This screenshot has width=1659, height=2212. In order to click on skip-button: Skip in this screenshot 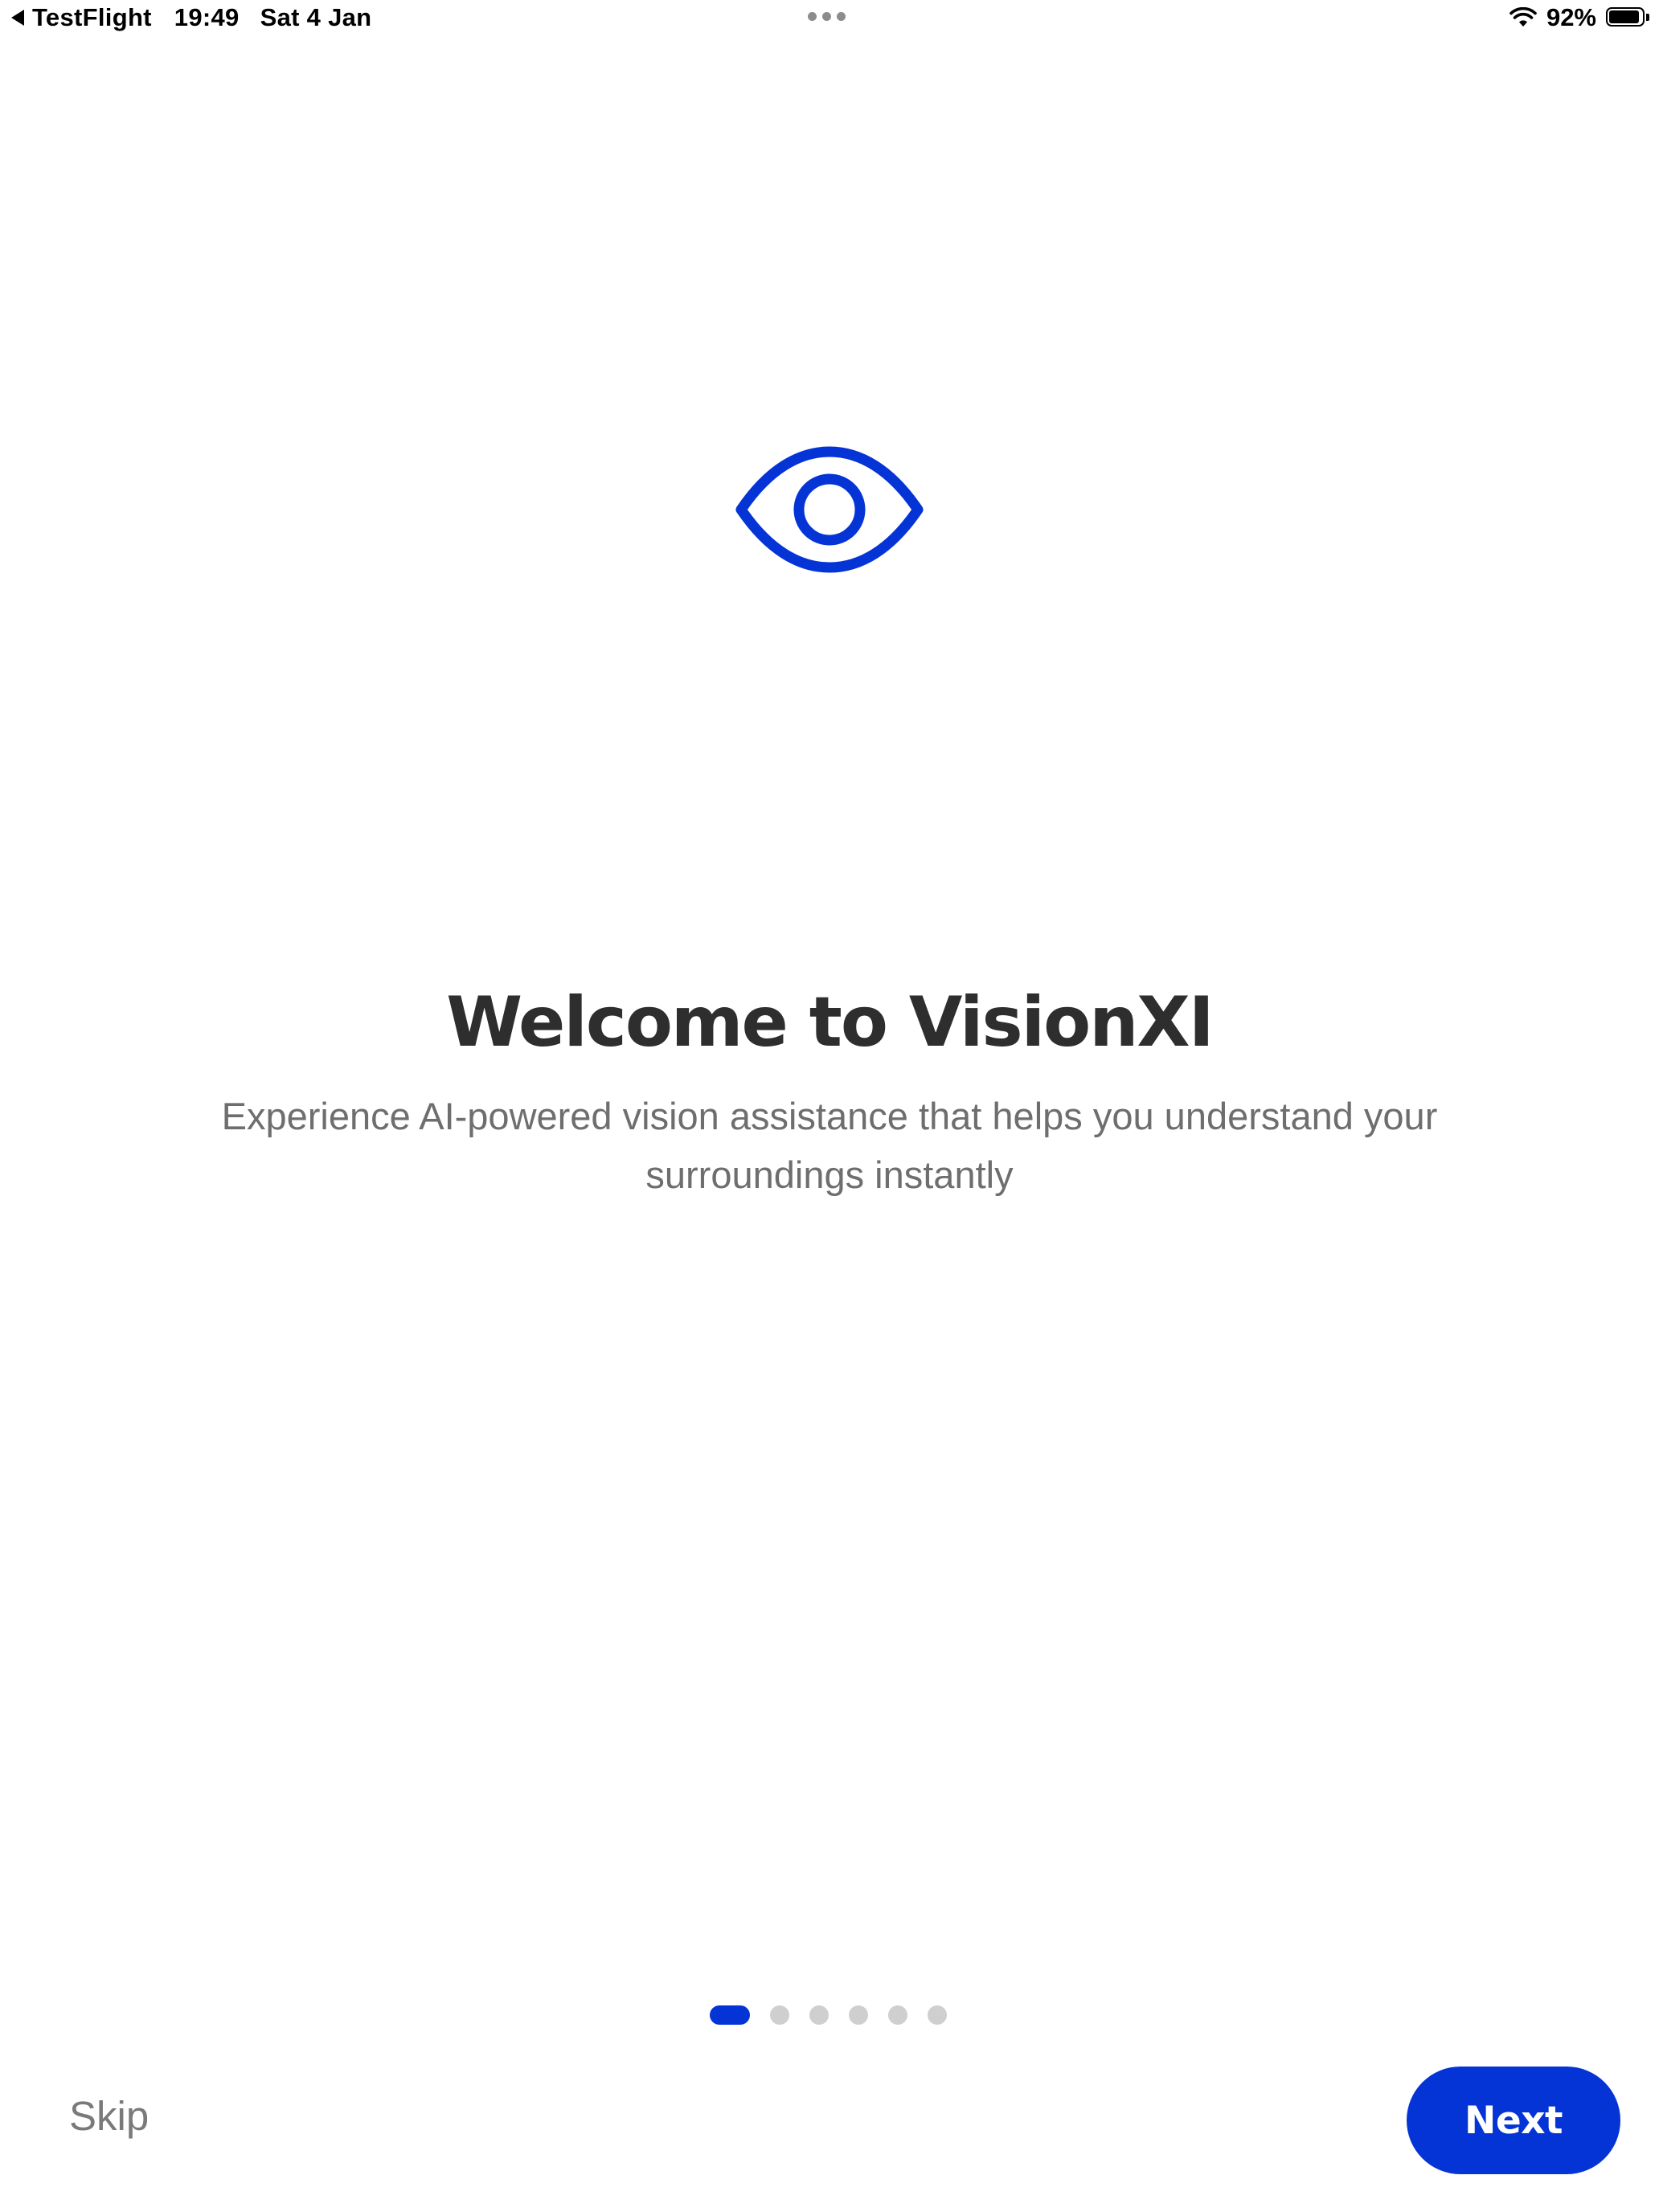, I will do `click(109, 2116)`.